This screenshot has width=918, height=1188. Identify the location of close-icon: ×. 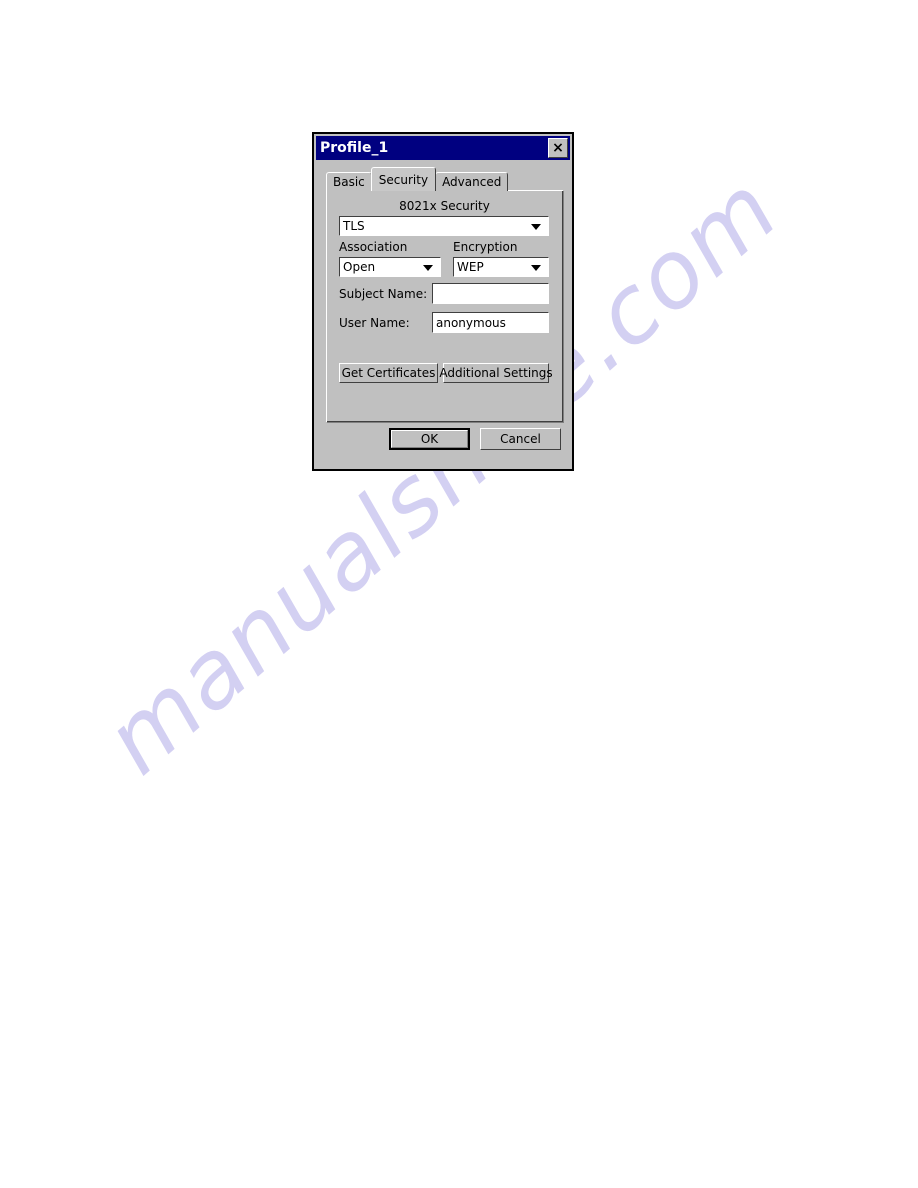
(558, 148).